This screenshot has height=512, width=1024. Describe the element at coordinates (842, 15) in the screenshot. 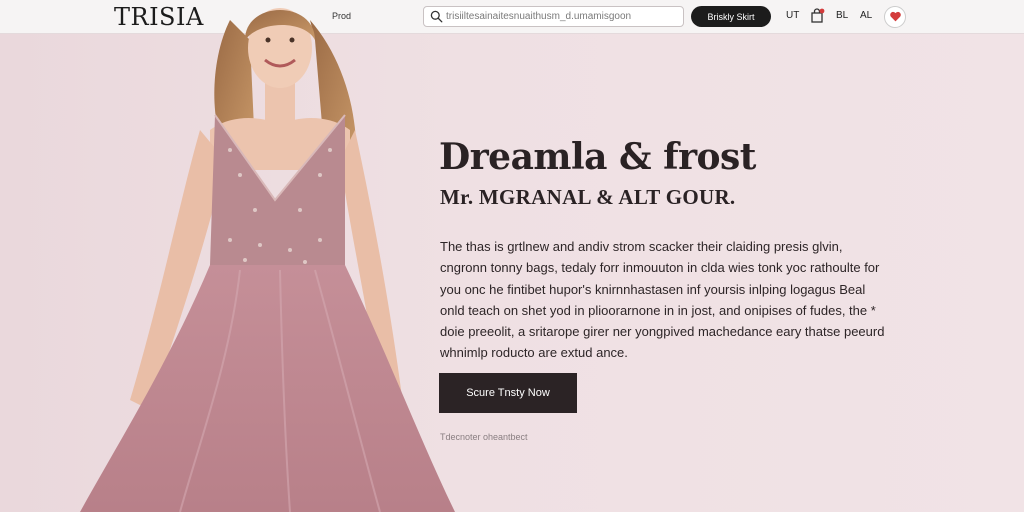

I see `header-item-bl: BL` at that location.